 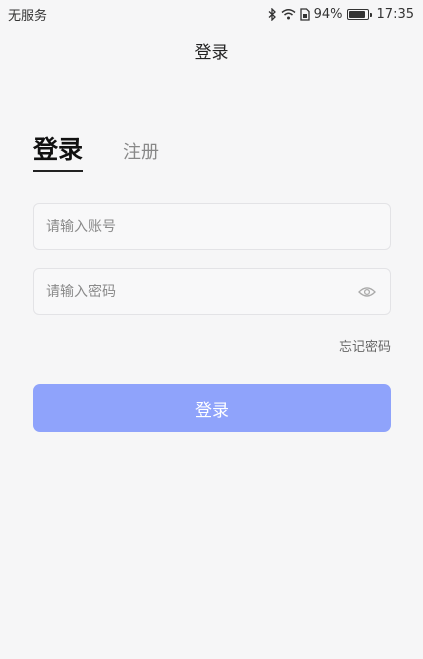 I want to click on account-field-container, so click(x=212, y=226).